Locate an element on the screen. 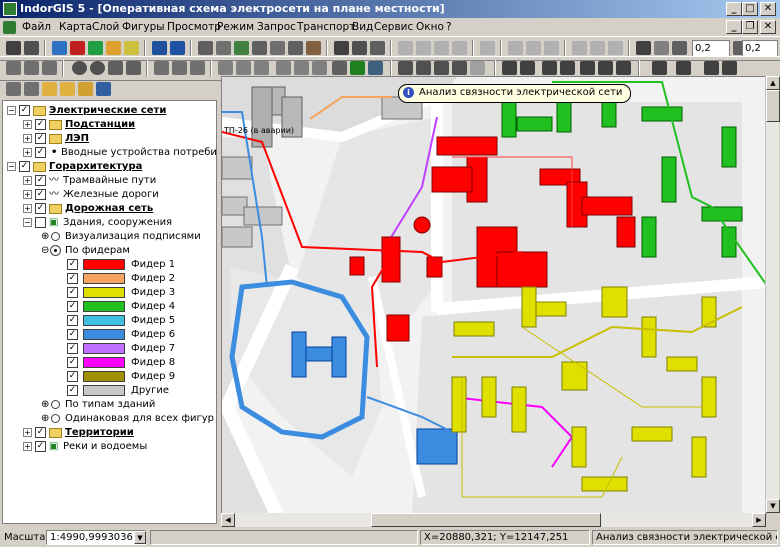 Image resolution: width=780 pixels, height=547 pixels. collapse-icon: − is located at coordinates (11, 110).